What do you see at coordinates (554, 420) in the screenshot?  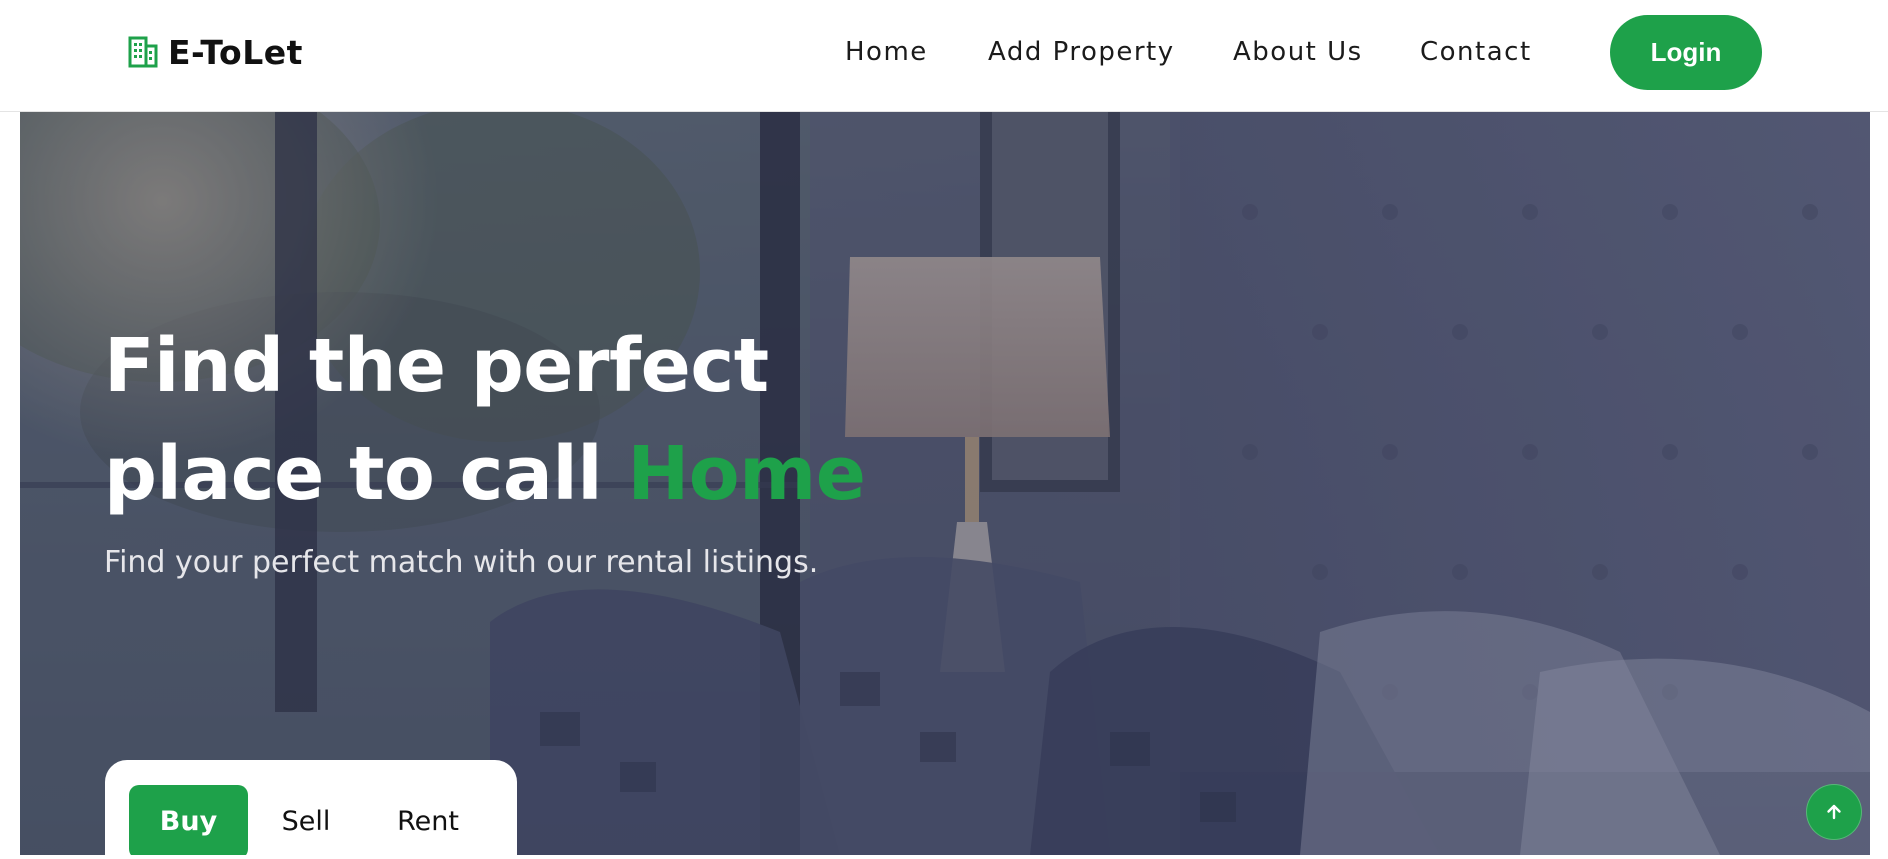 I see `hero-title: Find the perfect place to call Home` at bounding box center [554, 420].